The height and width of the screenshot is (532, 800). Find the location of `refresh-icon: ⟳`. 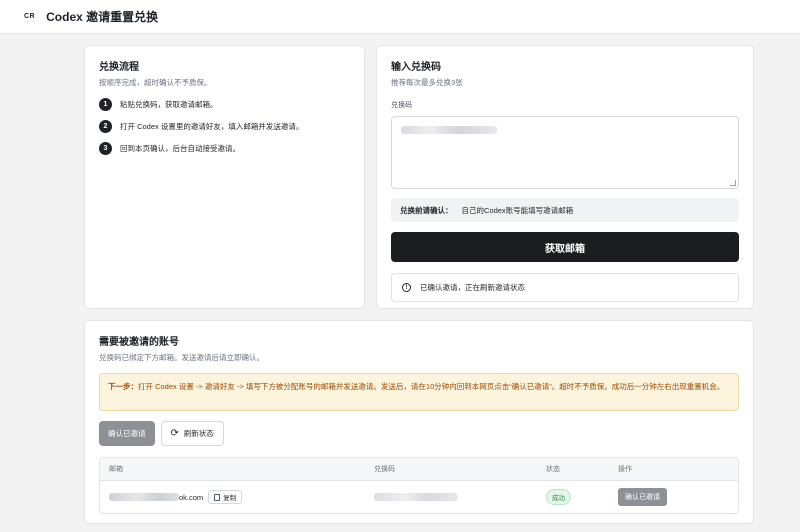

refresh-icon: ⟳ is located at coordinates (174, 433).